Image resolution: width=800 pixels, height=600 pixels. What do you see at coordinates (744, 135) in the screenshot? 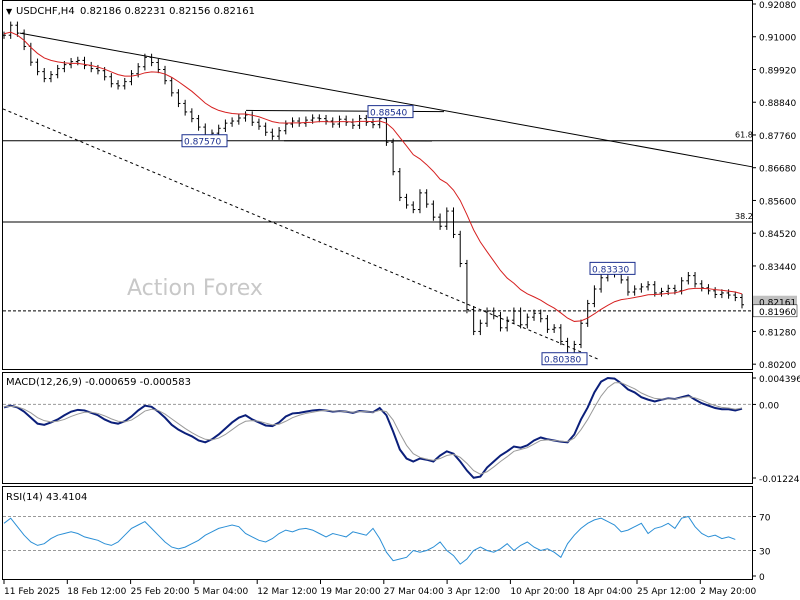
I see `fib-level-label: 61.8` at bounding box center [744, 135].